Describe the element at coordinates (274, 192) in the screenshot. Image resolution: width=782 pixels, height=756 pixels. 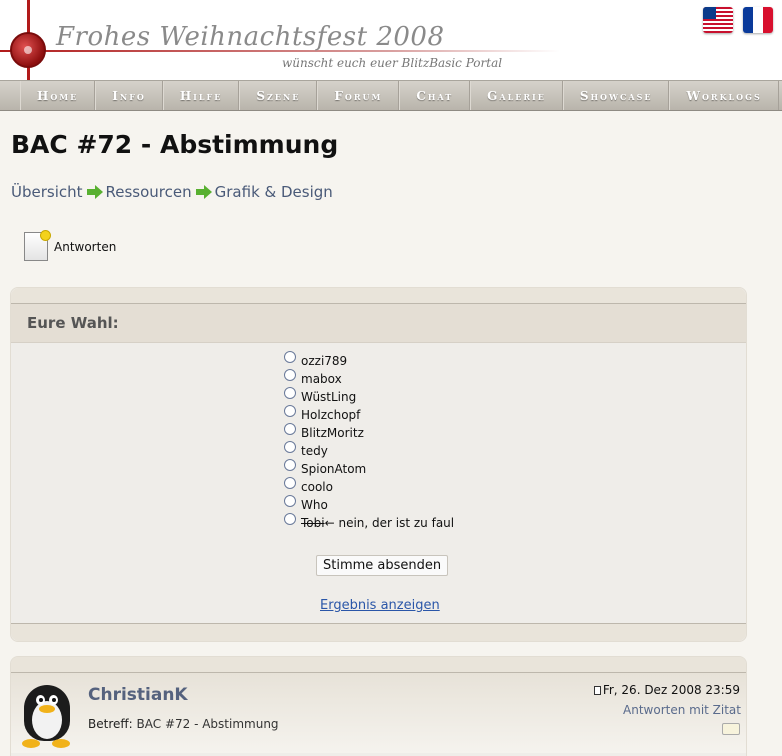
I see `breadcrumb-graphics-design: Grafik & Design` at that location.